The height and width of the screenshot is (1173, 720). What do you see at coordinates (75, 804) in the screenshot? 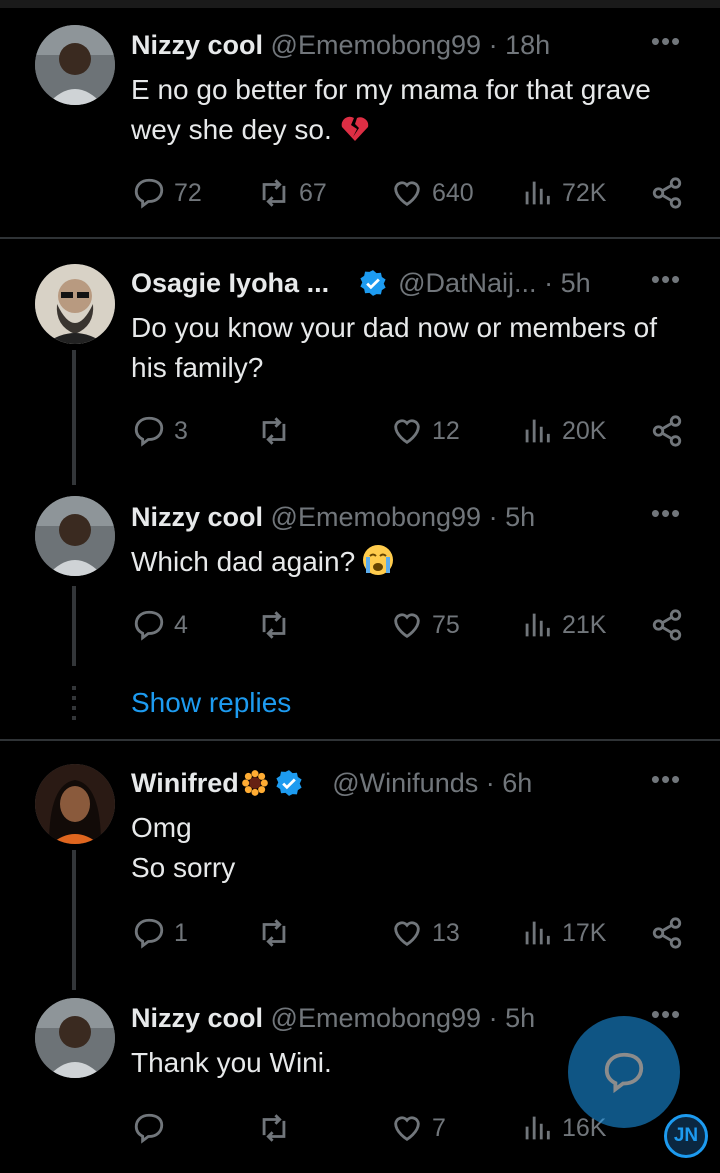
I see `avatar-winifred` at bounding box center [75, 804].